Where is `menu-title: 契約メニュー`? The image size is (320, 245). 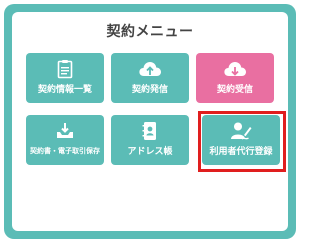 menu-title: 契約メニュー is located at coordinates (150, 32).